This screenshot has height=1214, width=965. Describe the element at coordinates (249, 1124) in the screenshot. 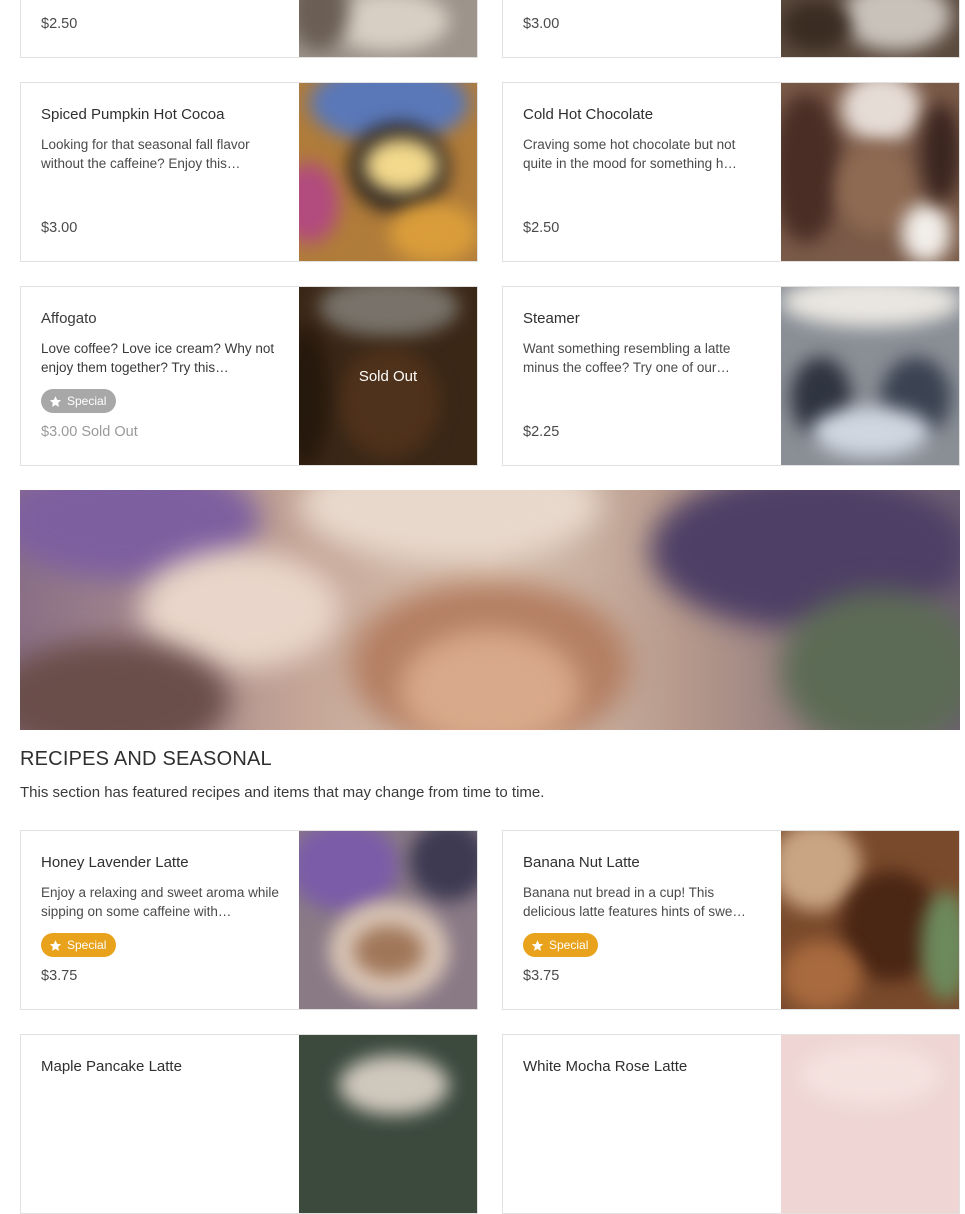

I see `menu-item-card: Maple Pancake Latte` at that location.